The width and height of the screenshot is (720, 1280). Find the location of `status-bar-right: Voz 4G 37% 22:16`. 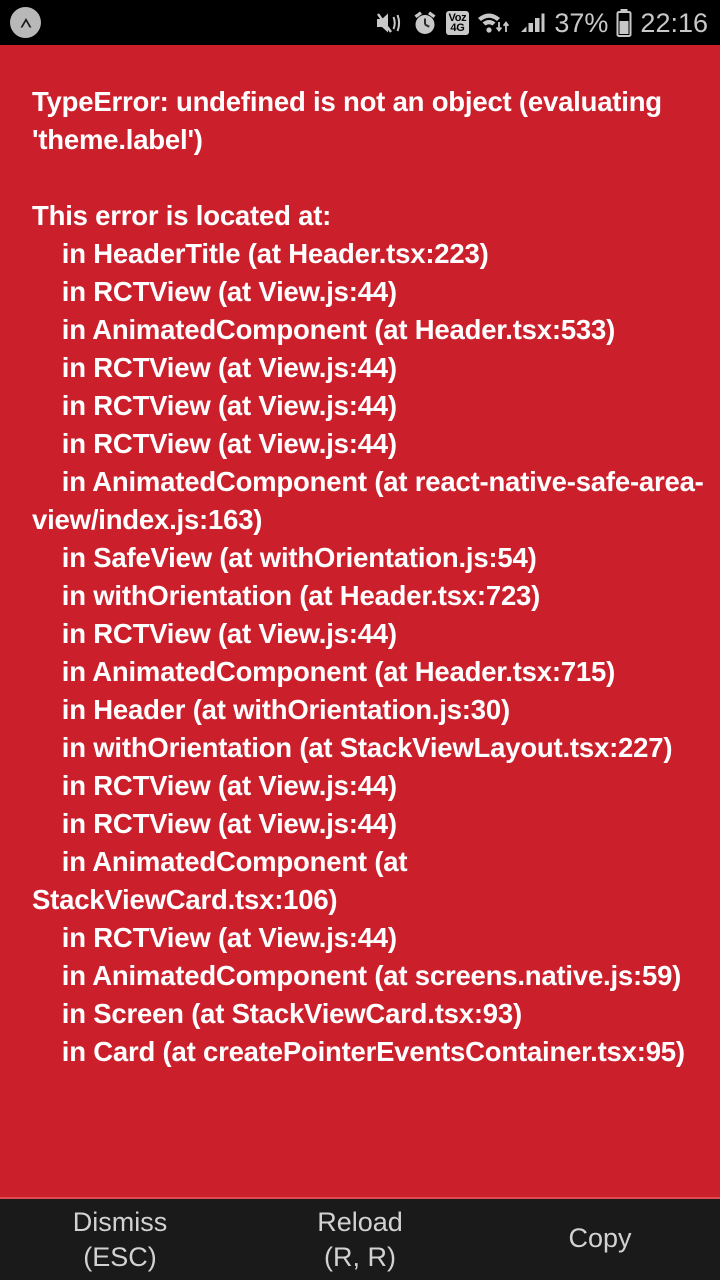

status-bar-right: Voz 4G 37% 22:16 is located at coordinates (541, 23).